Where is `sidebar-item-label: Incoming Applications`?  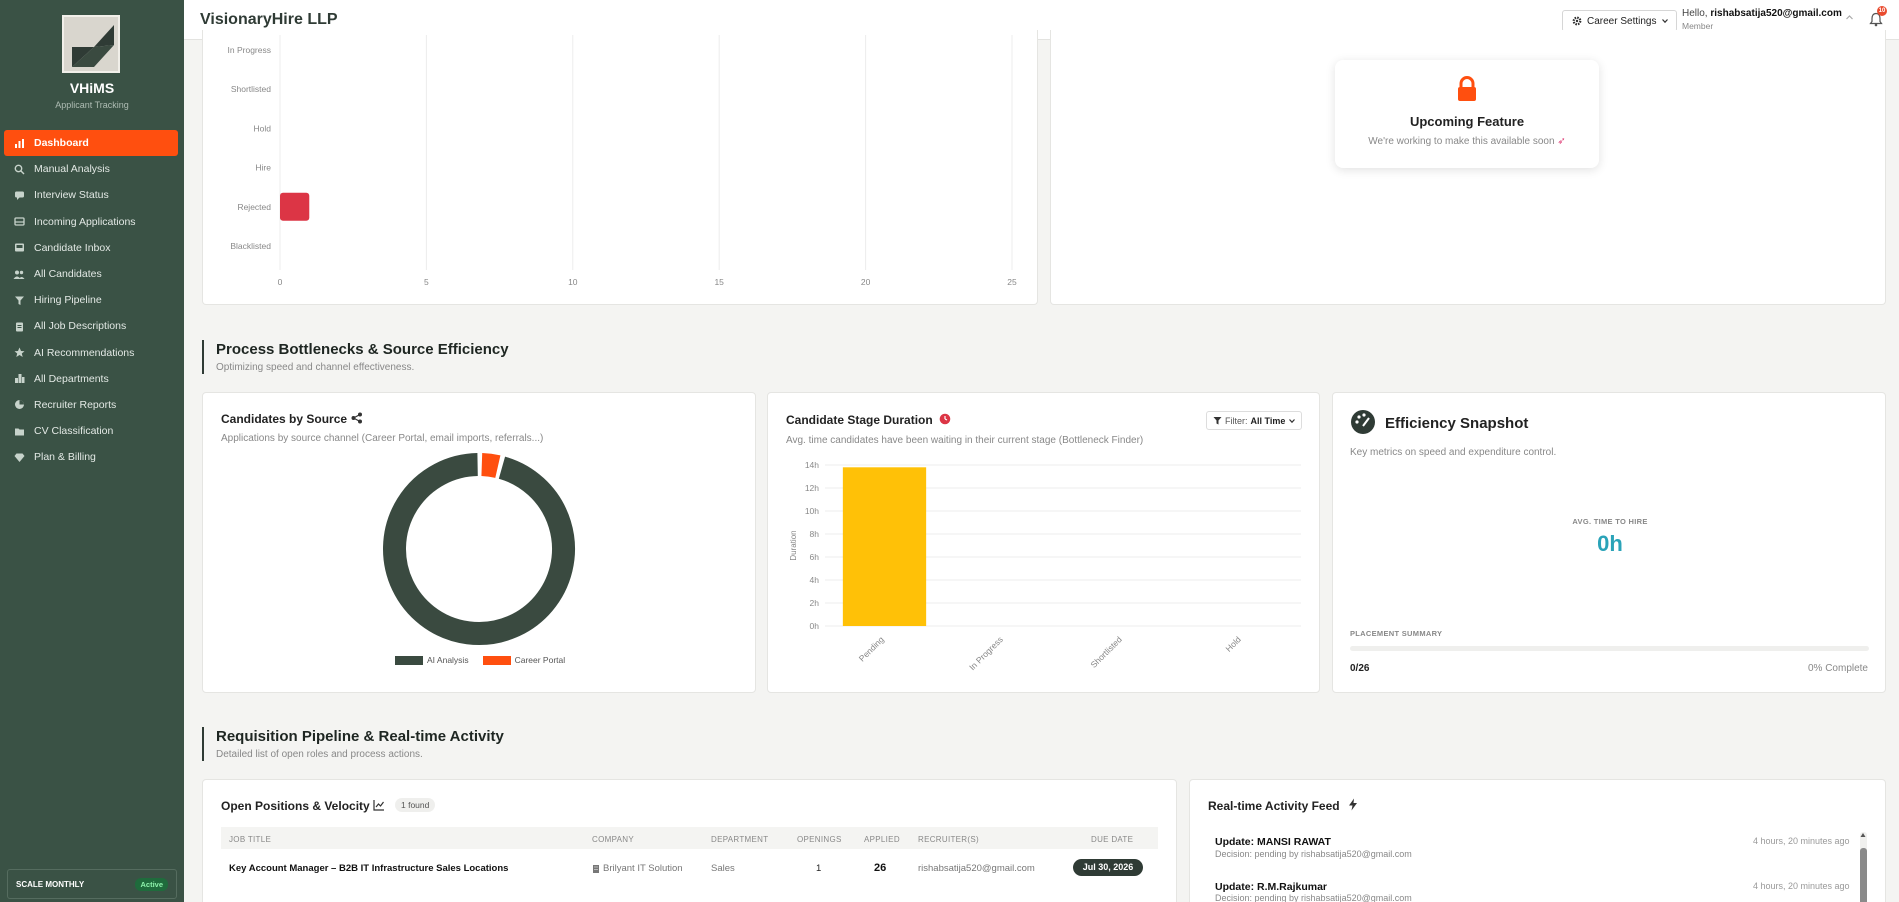
sidebar-item-label: Incoming Applications is located at coordinates (85, 221).